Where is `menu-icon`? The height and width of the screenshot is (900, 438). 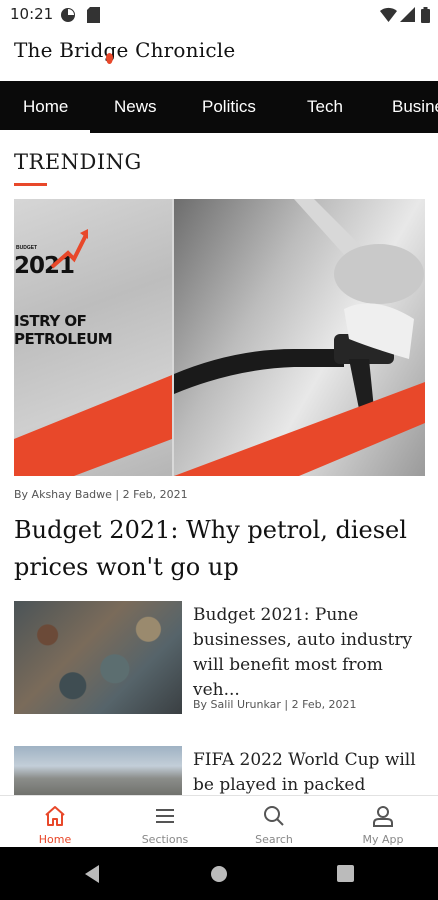
menu-icon is located at coordinates (165, 818).